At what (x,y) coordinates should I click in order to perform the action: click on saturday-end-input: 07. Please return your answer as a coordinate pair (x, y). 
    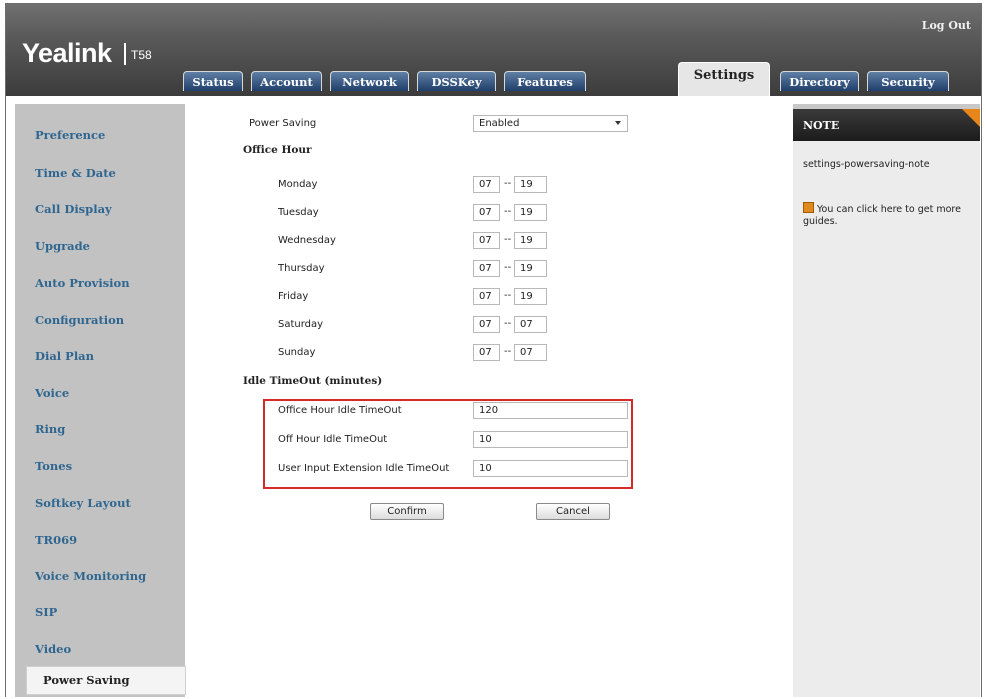
    Looking at the image, I should click on (530, 324).